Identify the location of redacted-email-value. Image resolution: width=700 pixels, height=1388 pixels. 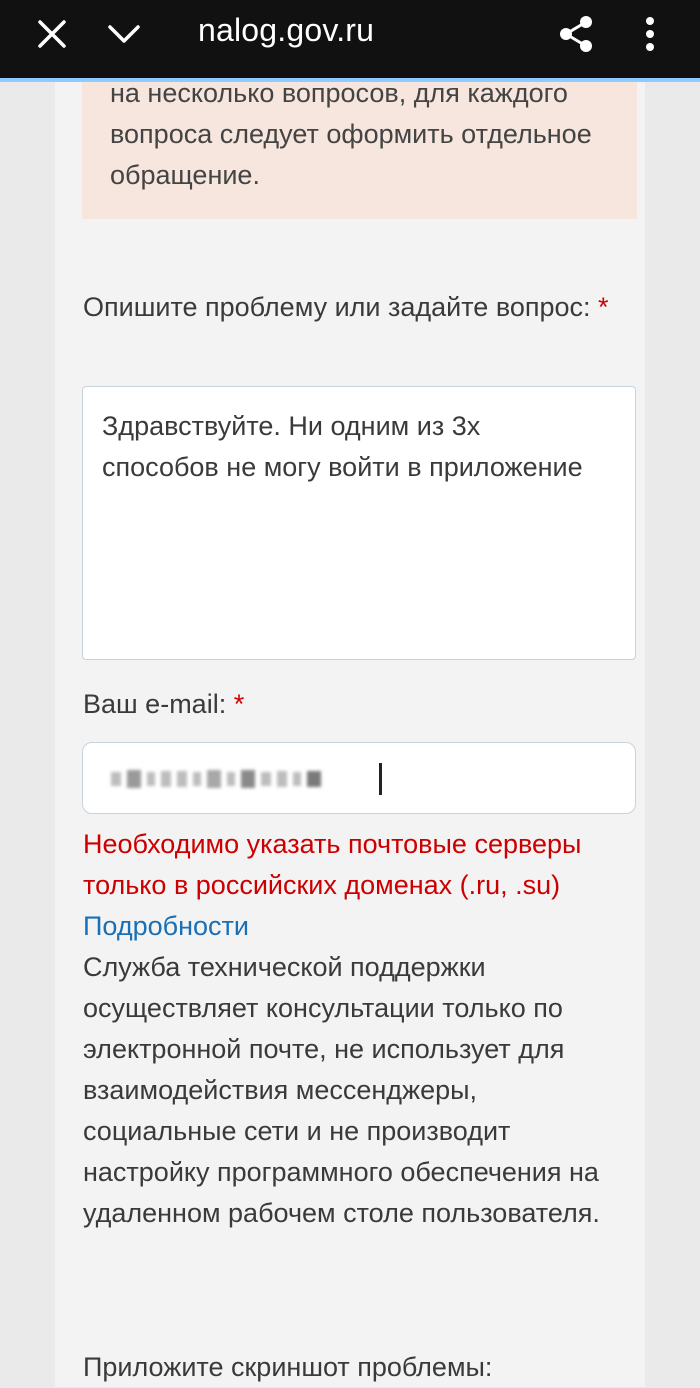
(216, 779).